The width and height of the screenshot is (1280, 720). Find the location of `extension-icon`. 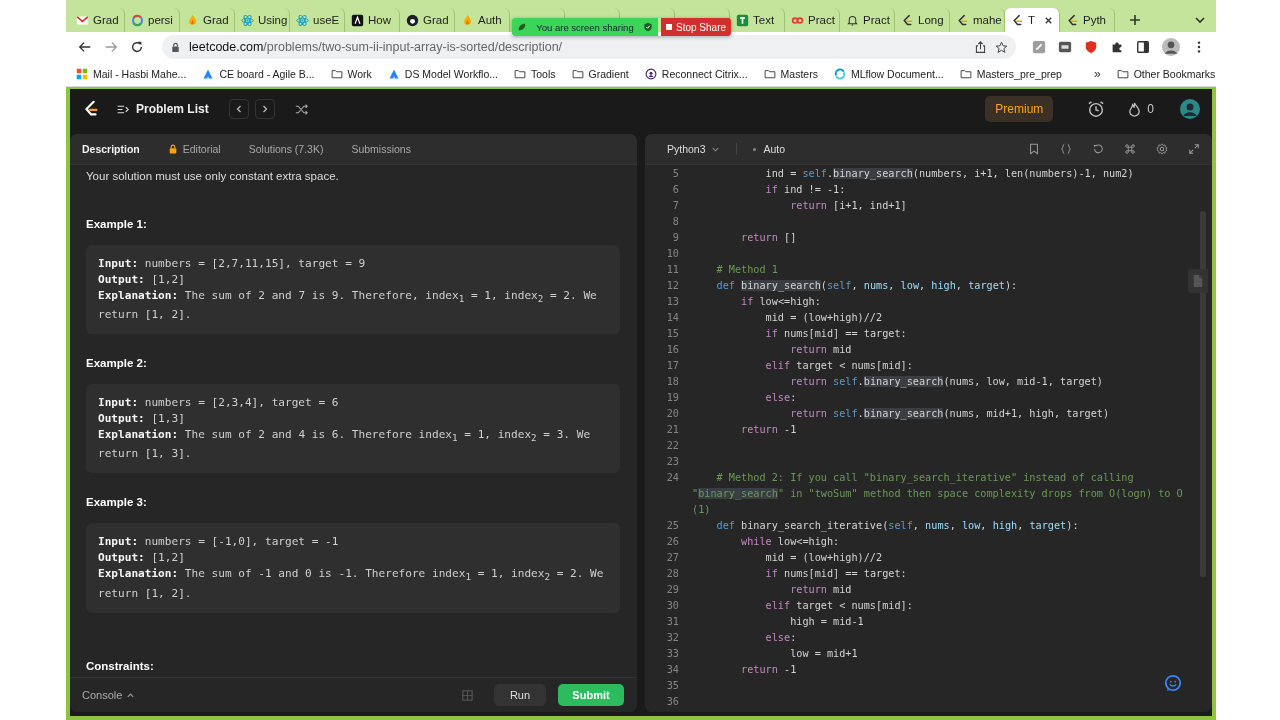

extension-icon is located at coordinates (1065, 47).